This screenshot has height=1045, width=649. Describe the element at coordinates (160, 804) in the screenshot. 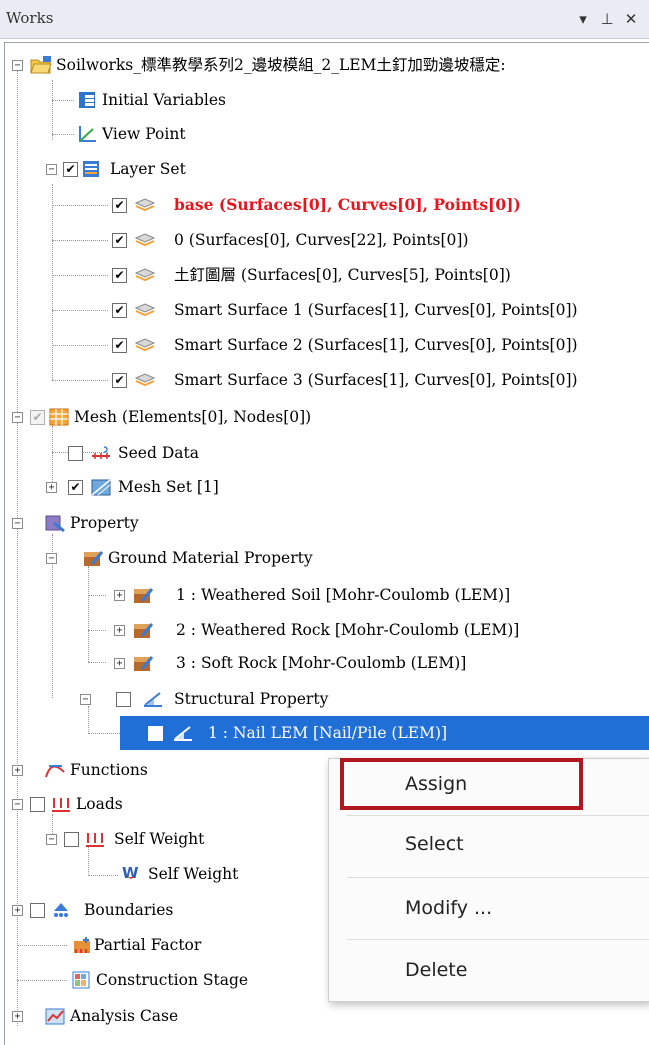

I see `tree-item-loads: − Loads` at that location.